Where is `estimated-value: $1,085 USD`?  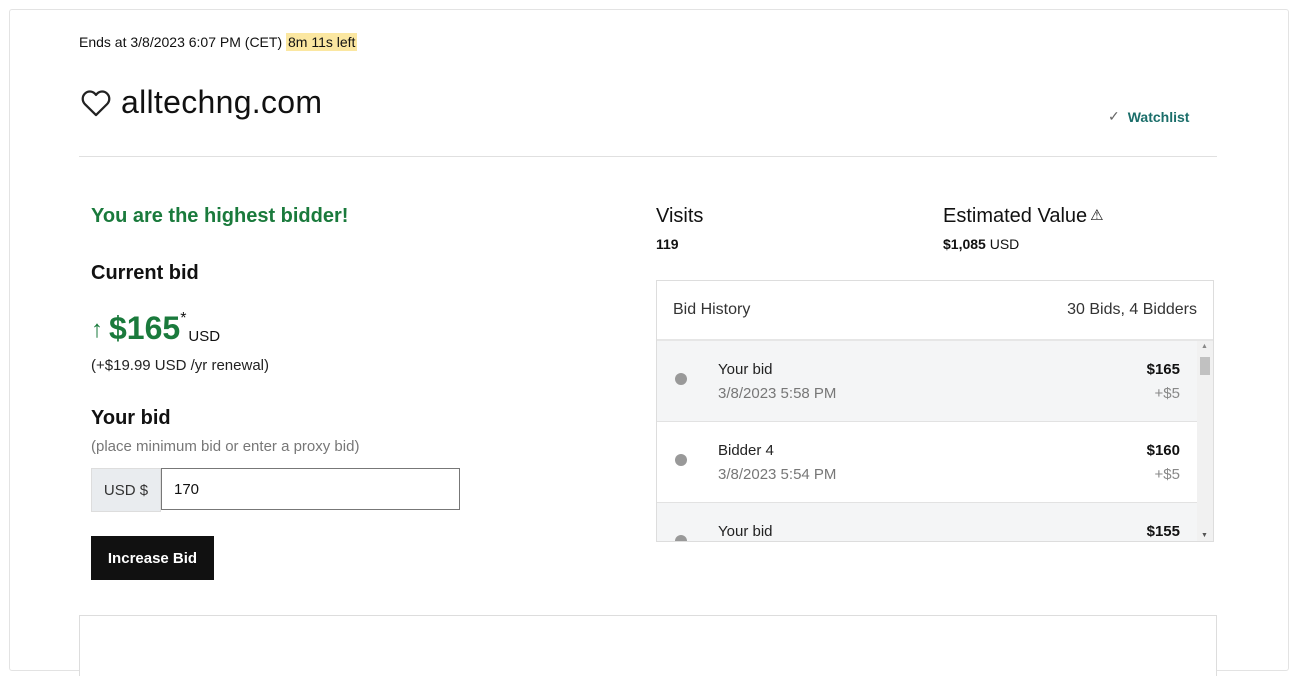 estimated-value: $1,085 USD is located at coordinates (981, 244).